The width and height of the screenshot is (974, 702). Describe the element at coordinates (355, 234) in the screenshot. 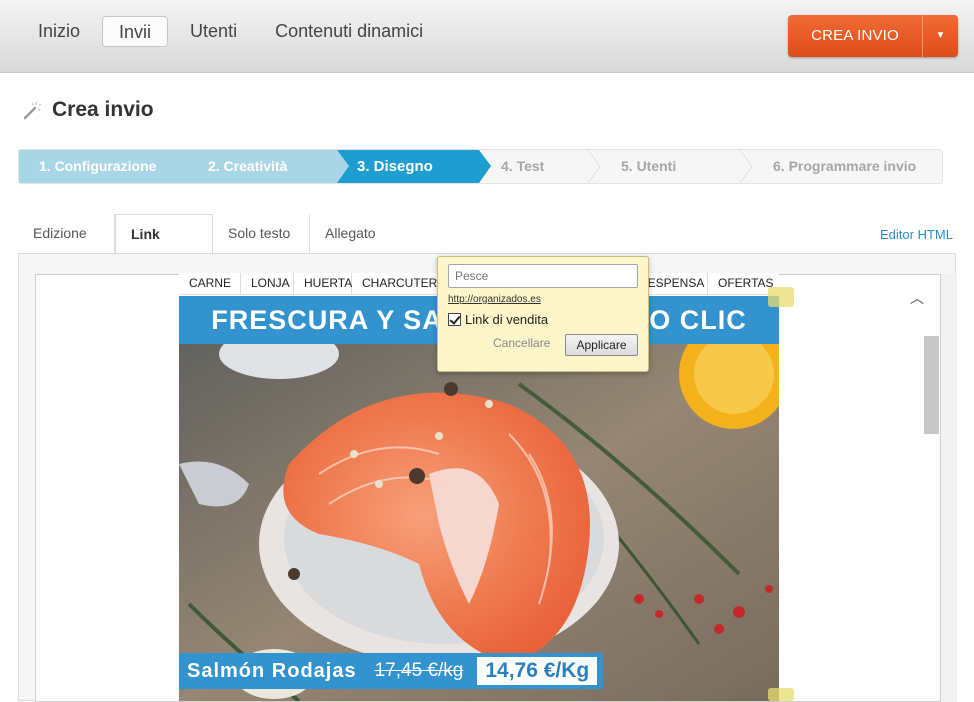

I see `tab-allegato: Allegato` at that location.